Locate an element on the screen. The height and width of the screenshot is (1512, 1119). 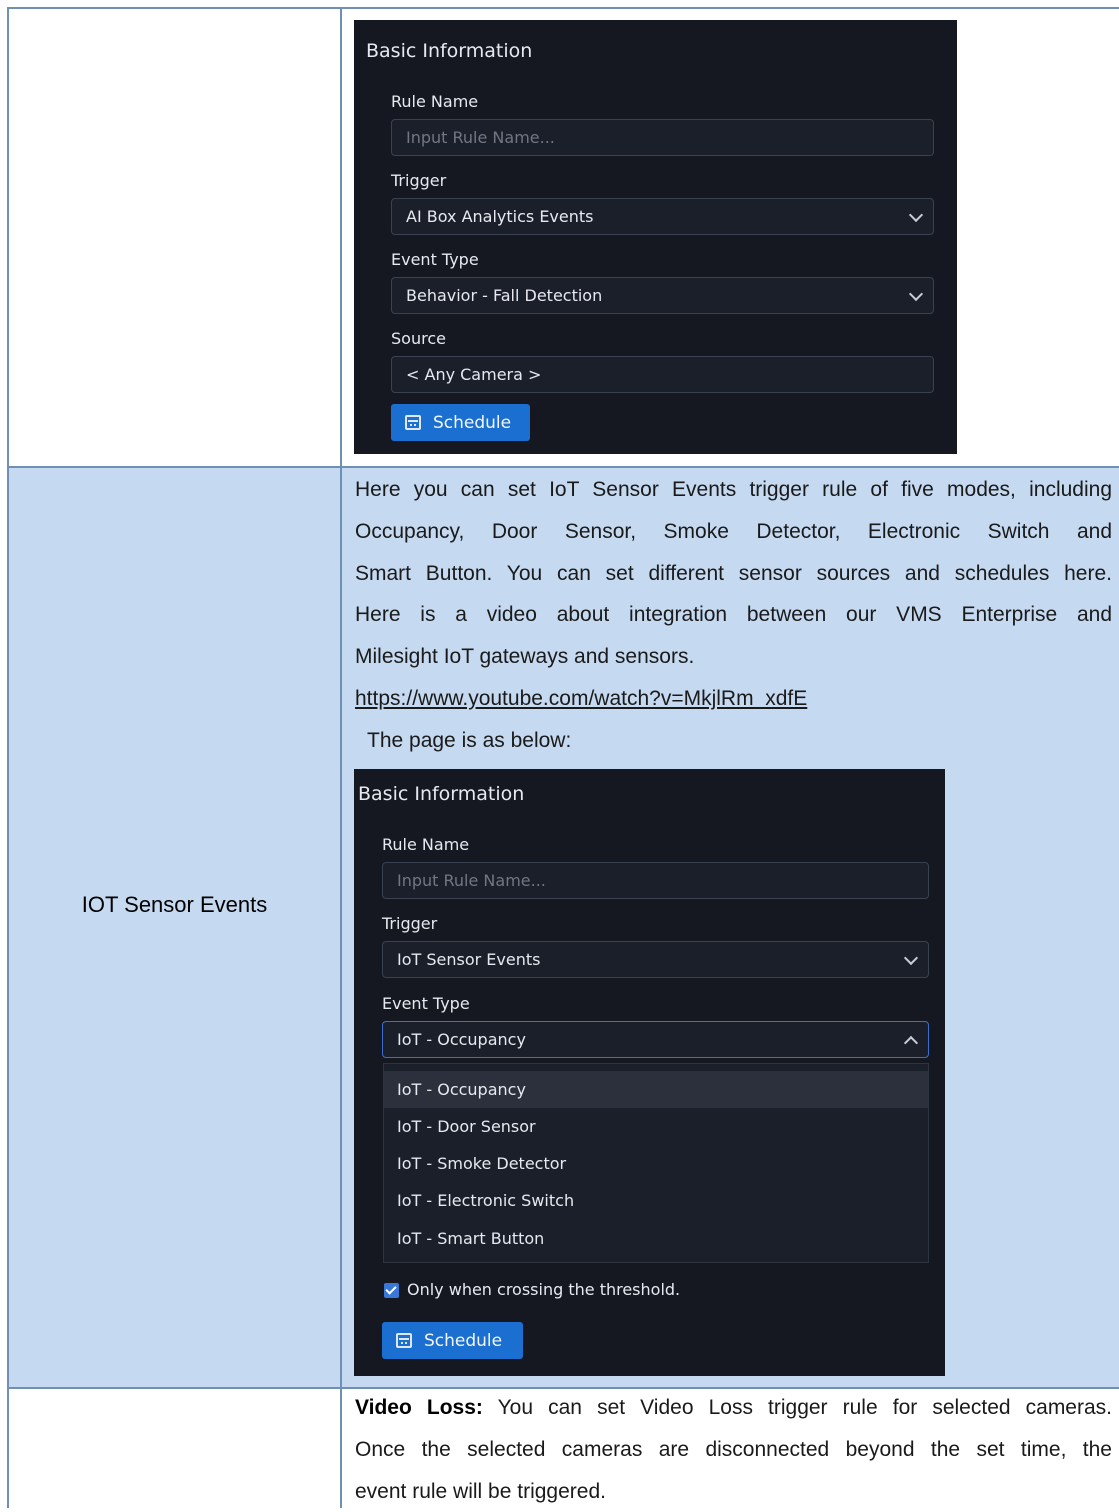
table-border-row1 is located at coordinates (563, 467).